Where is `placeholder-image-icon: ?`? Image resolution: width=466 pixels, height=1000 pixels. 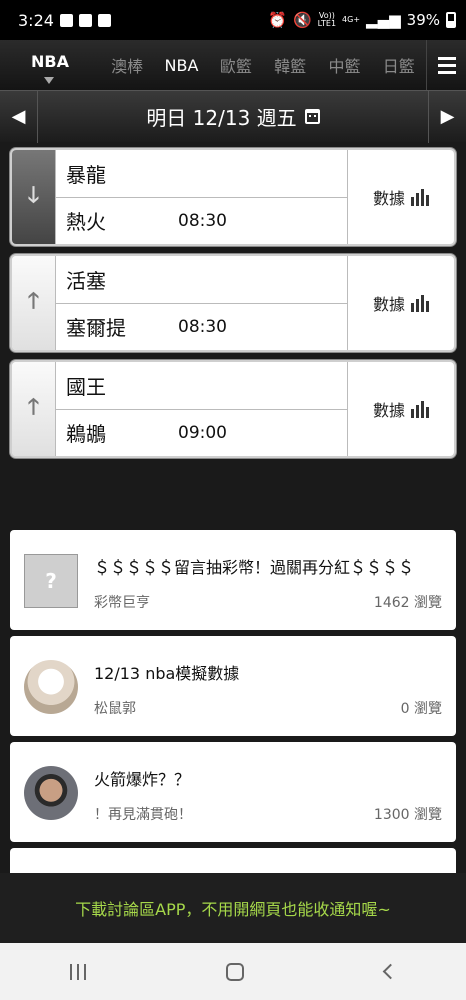 placeholder-image-icon: ? is located at coordinates (51, 581).